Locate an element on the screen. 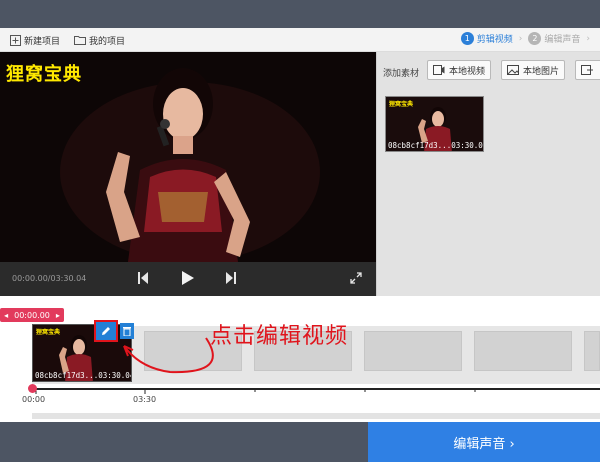  clip-toolbar is located at coordinates (114, 331).